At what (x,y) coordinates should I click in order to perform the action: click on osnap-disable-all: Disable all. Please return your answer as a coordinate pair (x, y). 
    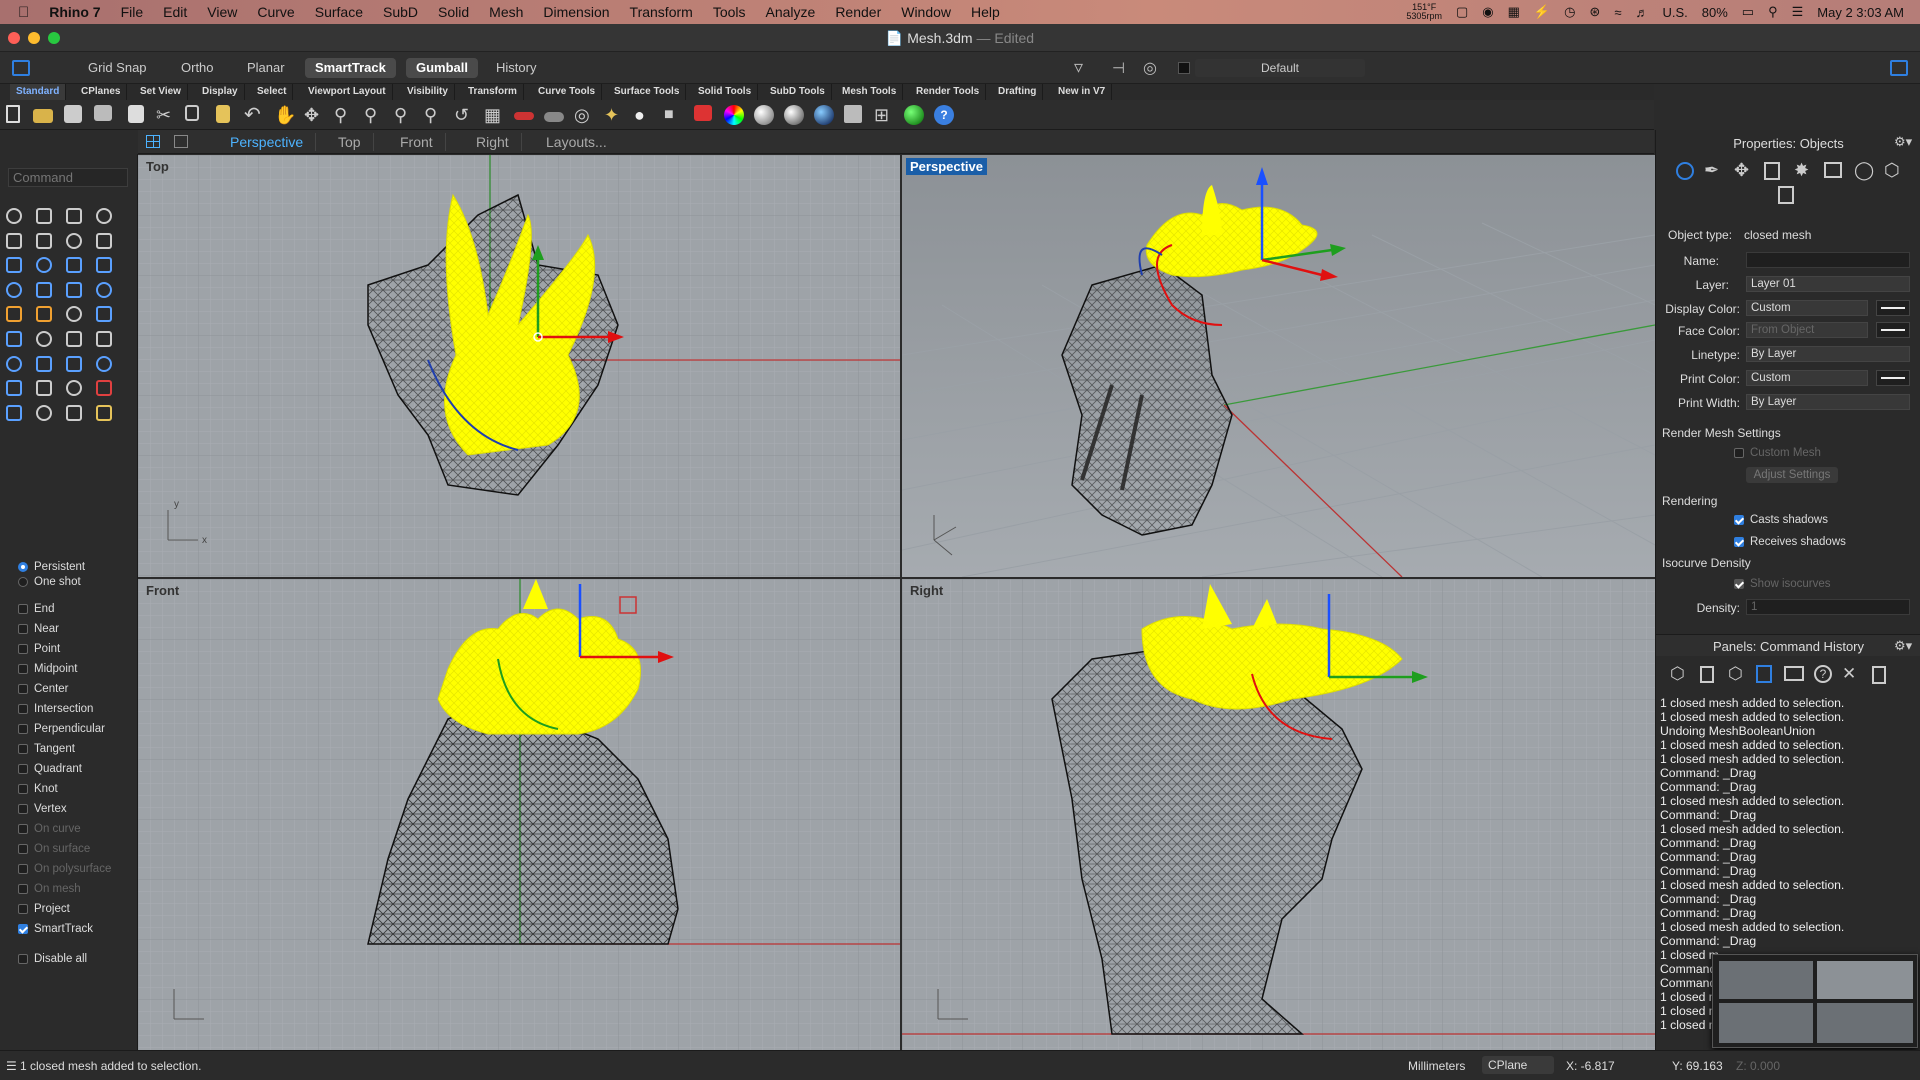
    Looking at the image, I should click on (52, 959).